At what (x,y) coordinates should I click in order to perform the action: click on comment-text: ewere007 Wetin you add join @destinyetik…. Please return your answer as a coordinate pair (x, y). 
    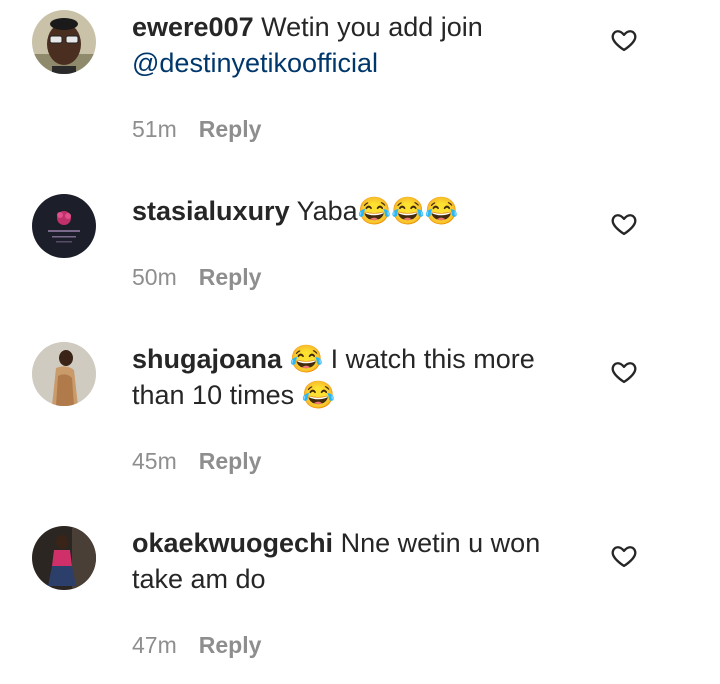
    Looking at the image, I should click on (362, 45).